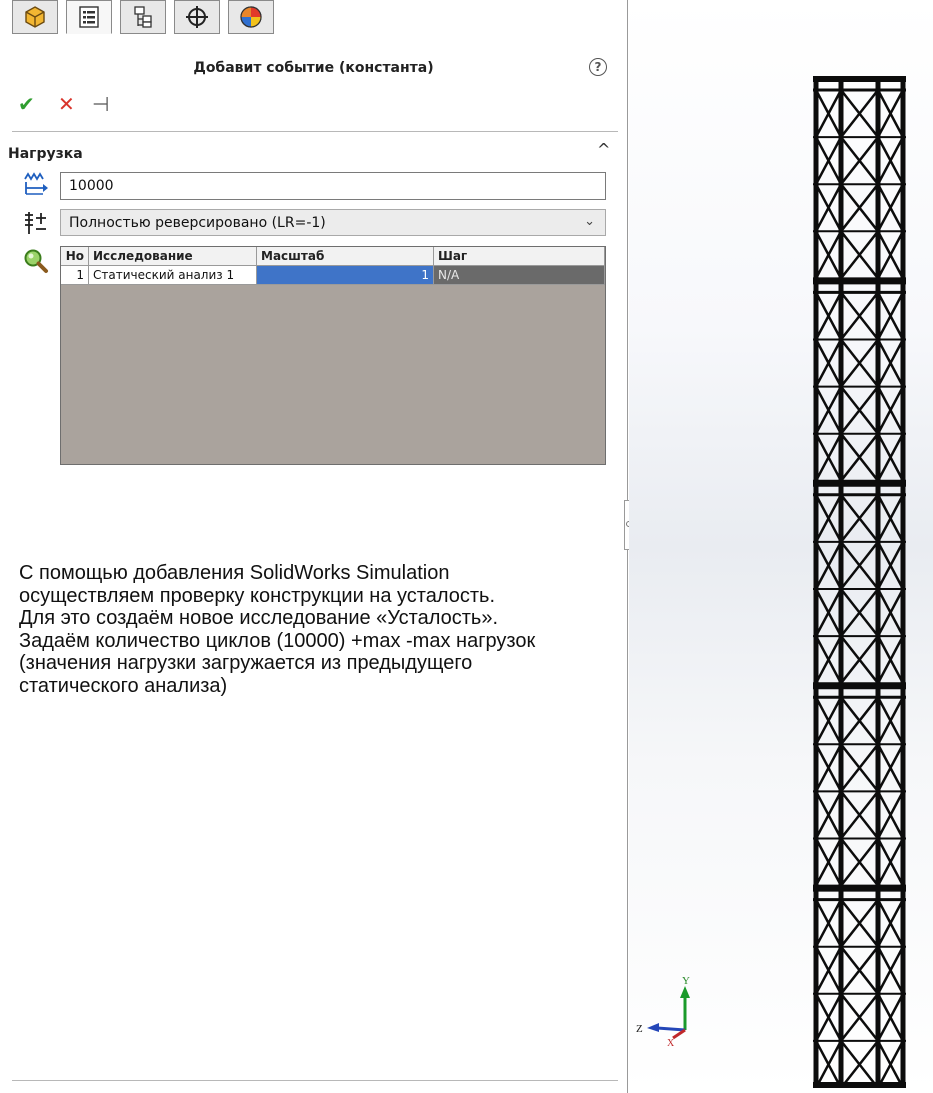 This screenshot has height=1093, width=933. I want to click on configuration-manager-icon, so click(143, 17).